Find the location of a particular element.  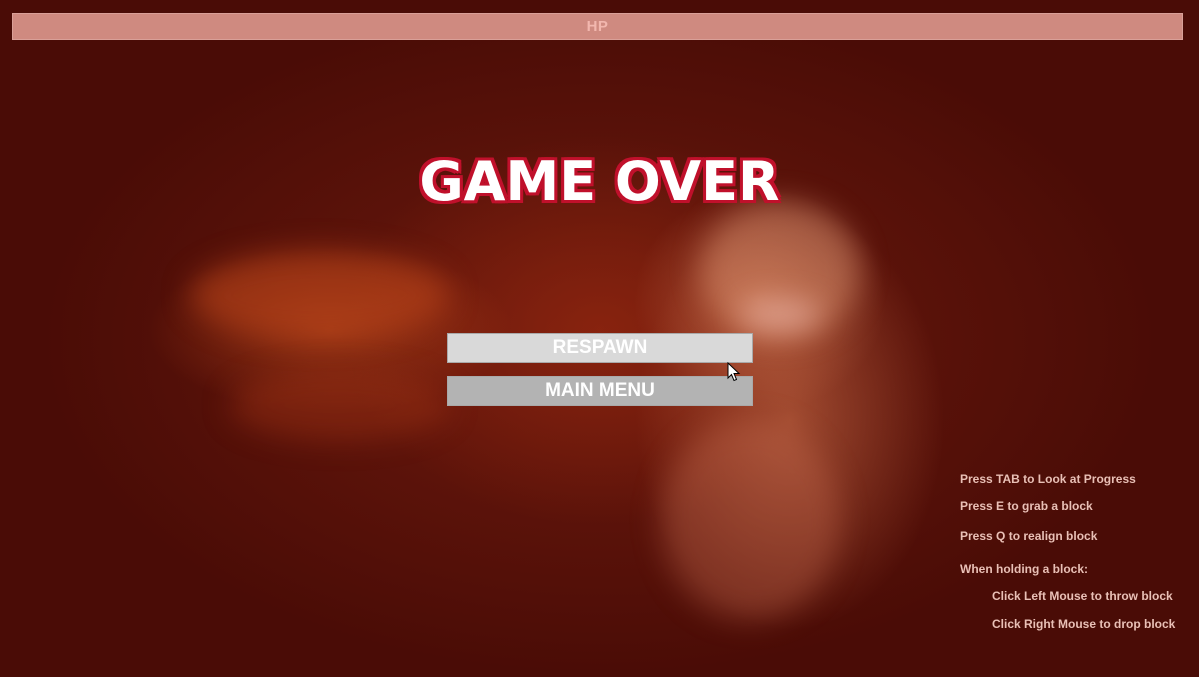

tab-progress-hint: Press TAB to Look at Progress is located at coordinates (1048, 479).